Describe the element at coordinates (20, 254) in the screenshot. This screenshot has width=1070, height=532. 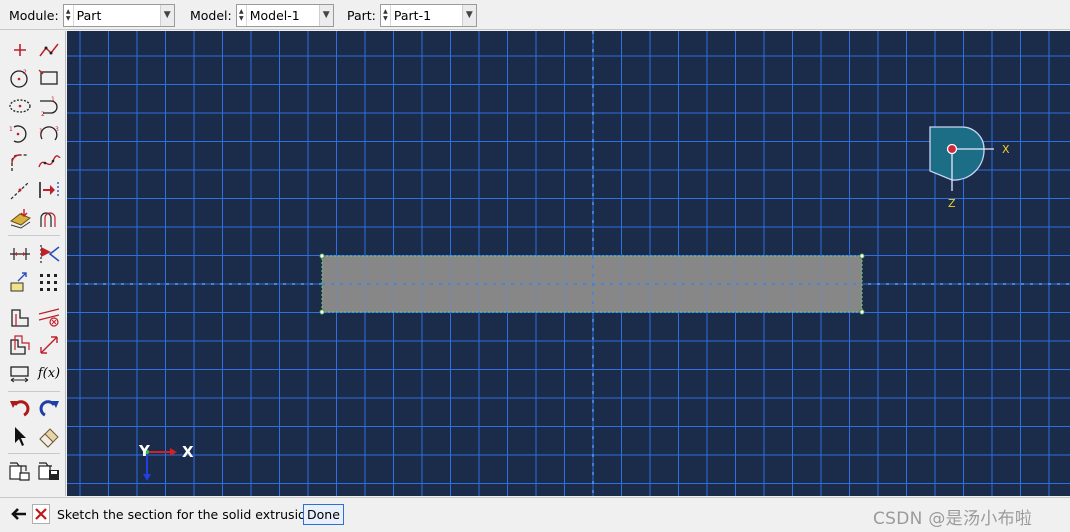
I see `dimension-icon` at that location.